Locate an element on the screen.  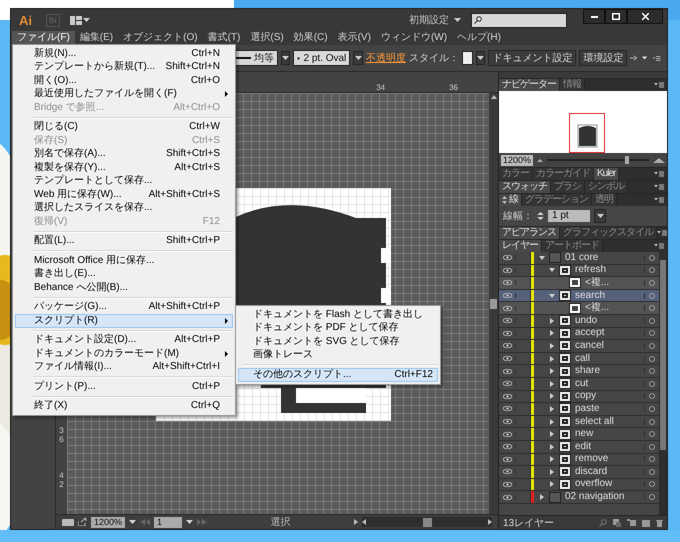
panel-tab: アピアランス is located at coordinates (529, 233).